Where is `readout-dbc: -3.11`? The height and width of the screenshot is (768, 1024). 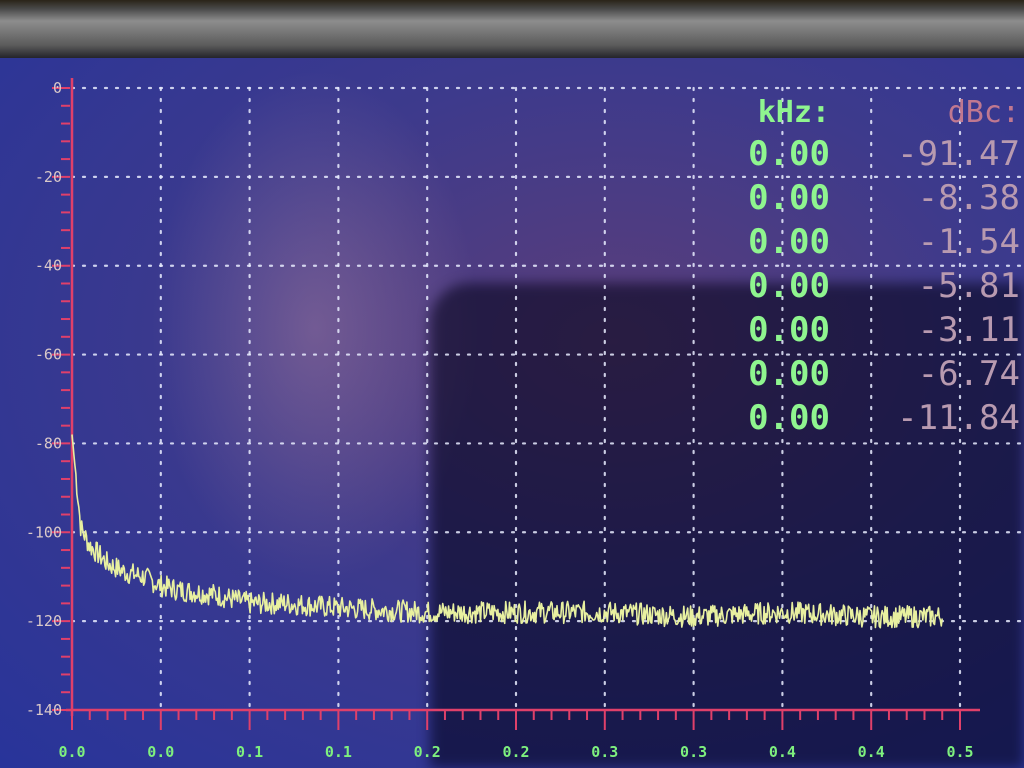 readout-dbc: -3.11 is located at coordinates (968, 330).